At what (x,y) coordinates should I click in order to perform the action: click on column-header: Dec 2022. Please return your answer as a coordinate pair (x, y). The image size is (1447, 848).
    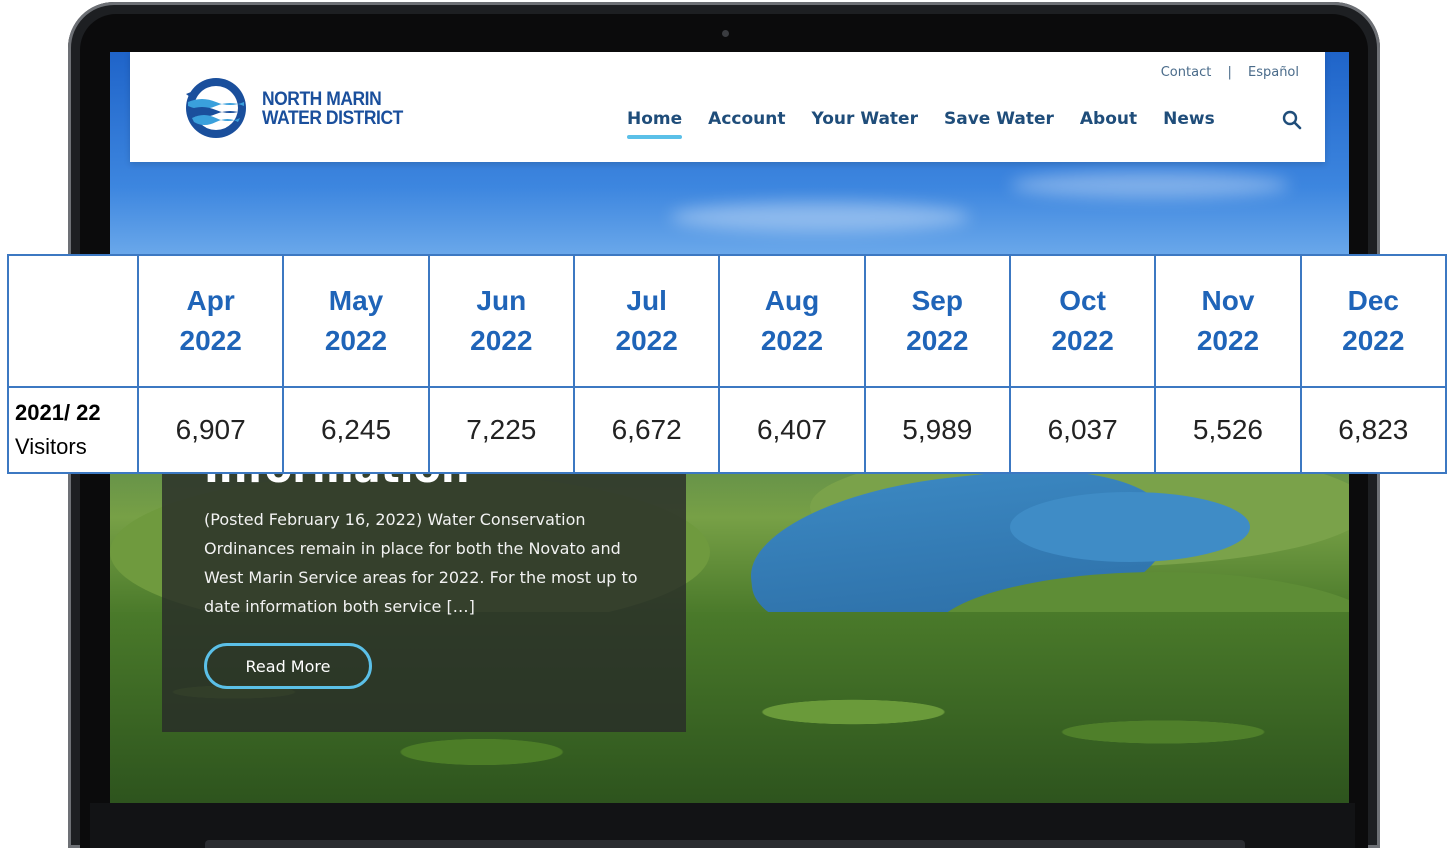
    Looking at the image, I should click on (1373, 321).